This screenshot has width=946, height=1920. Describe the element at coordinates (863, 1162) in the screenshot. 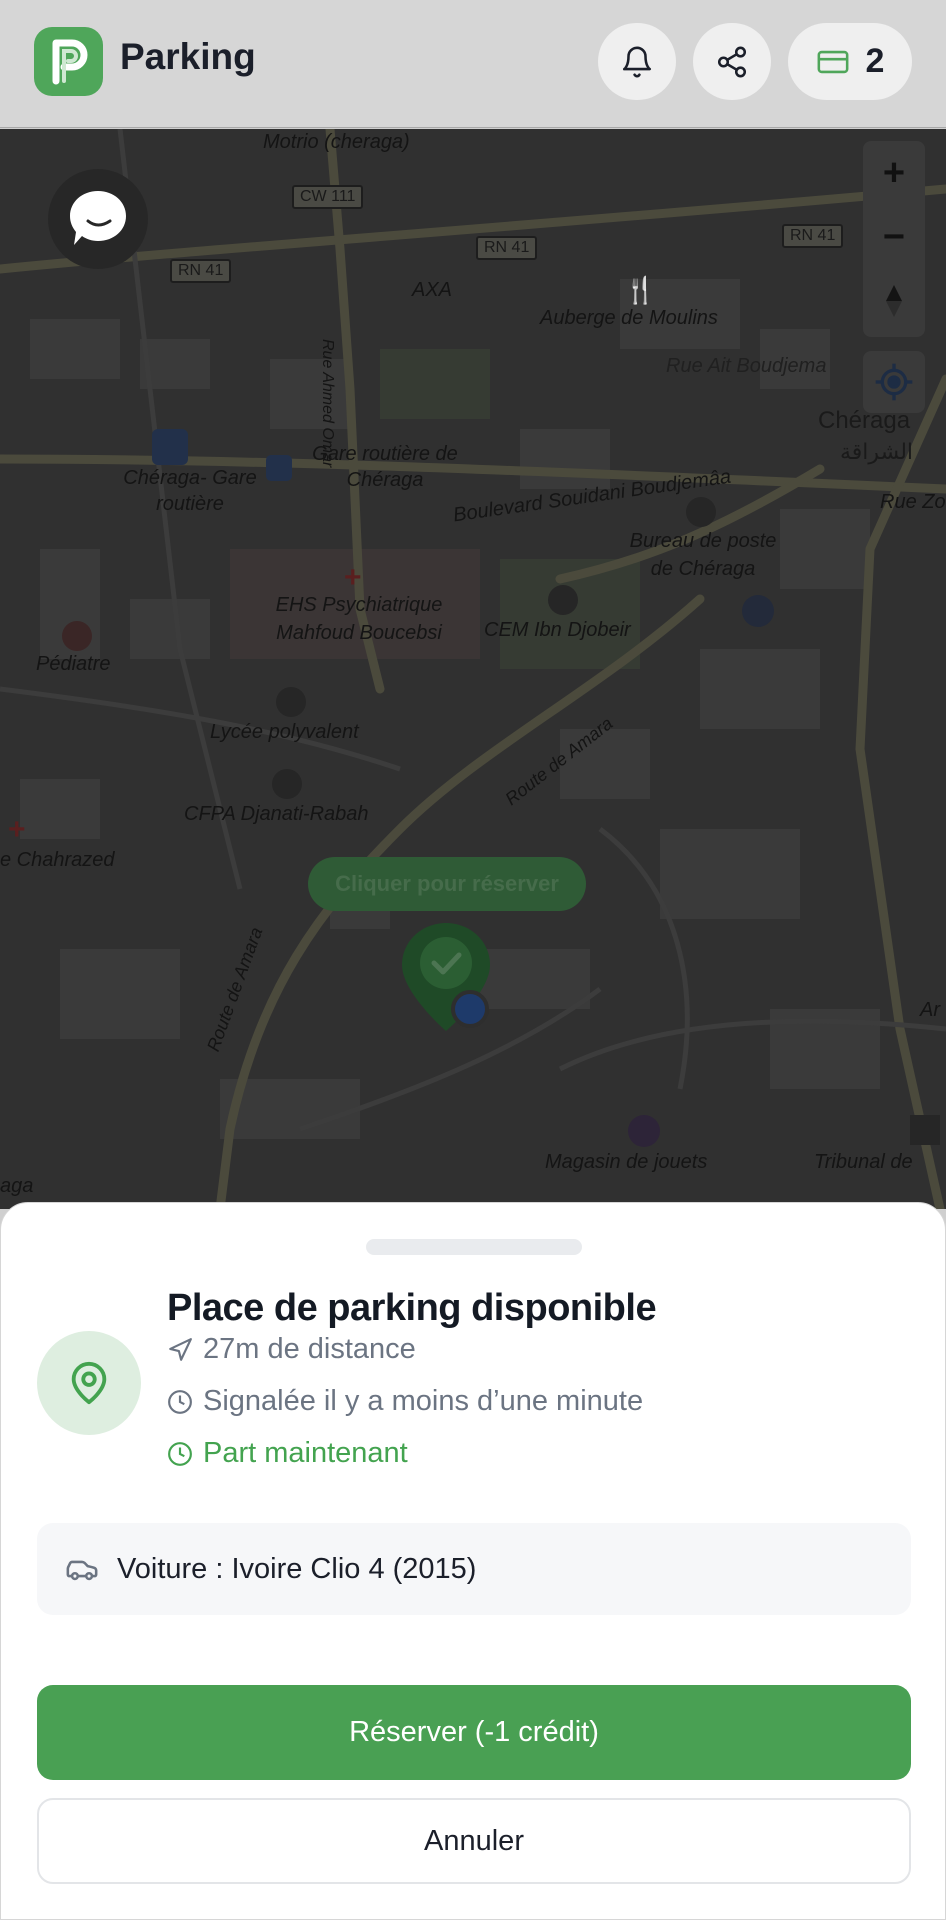

I see `map-label-tribunal: Tribunal de` at that location.